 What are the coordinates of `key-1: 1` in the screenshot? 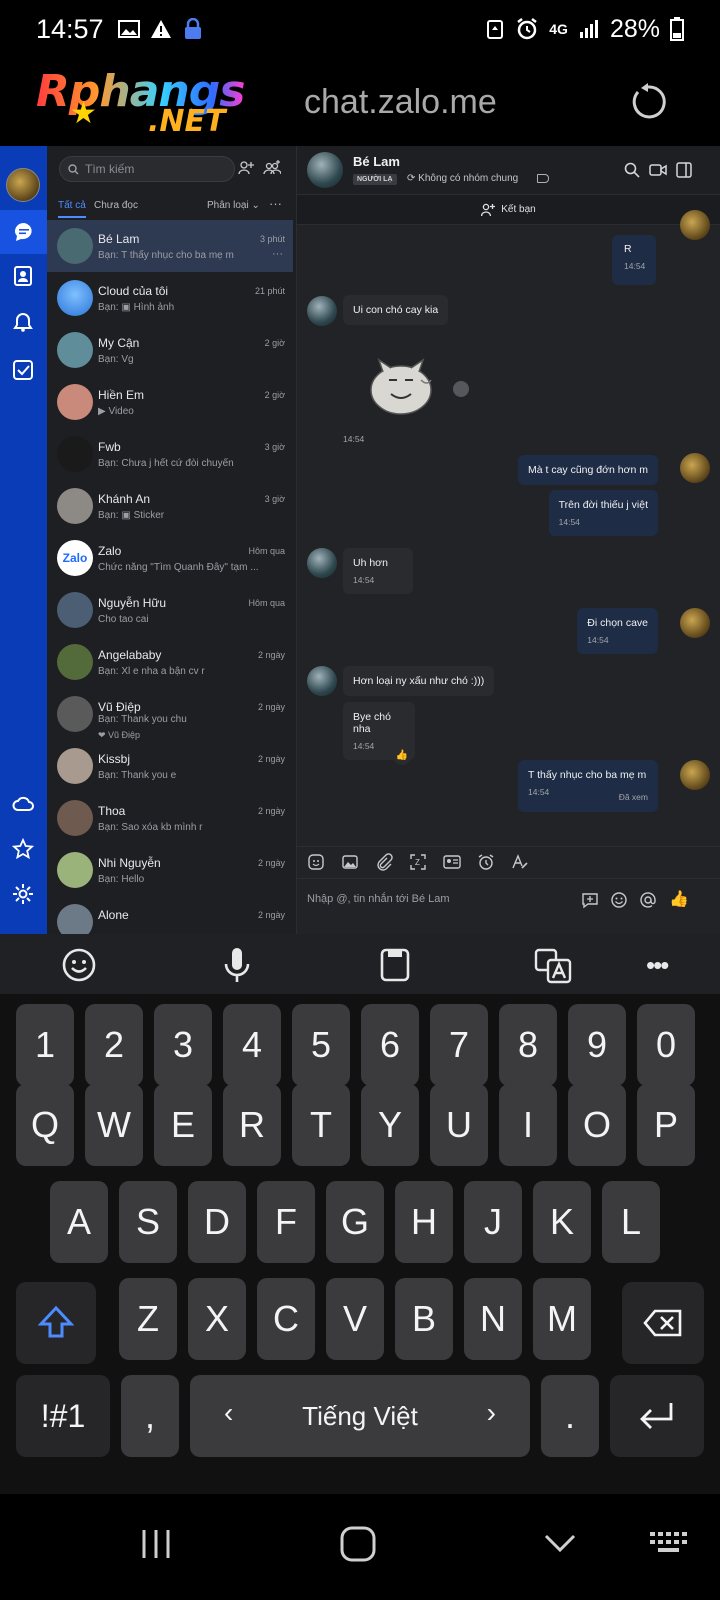 It's located at (45, 1045).